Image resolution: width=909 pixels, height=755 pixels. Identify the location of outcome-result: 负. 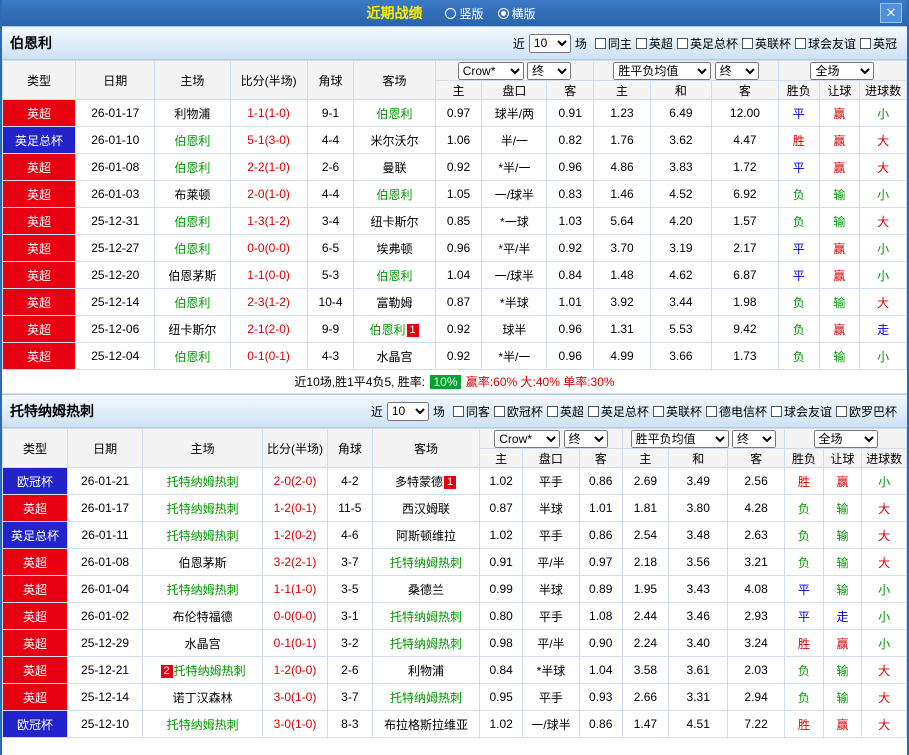
(804, 535).